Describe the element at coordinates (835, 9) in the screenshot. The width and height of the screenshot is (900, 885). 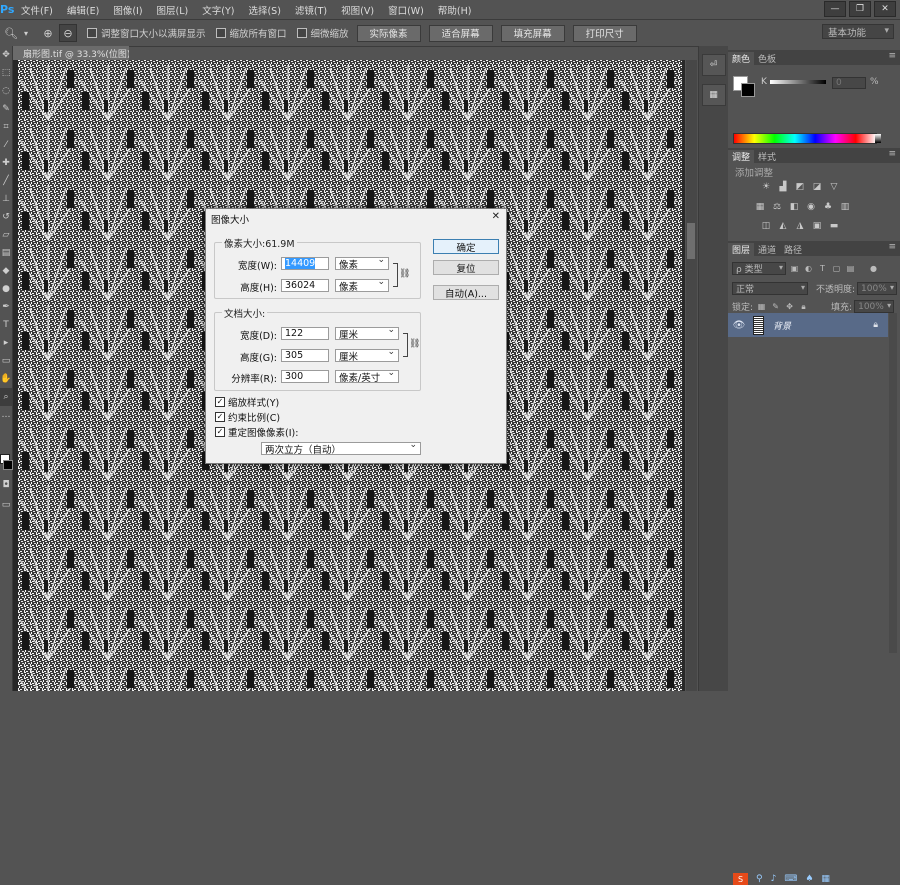
I see `minimize-button: —` at that location.